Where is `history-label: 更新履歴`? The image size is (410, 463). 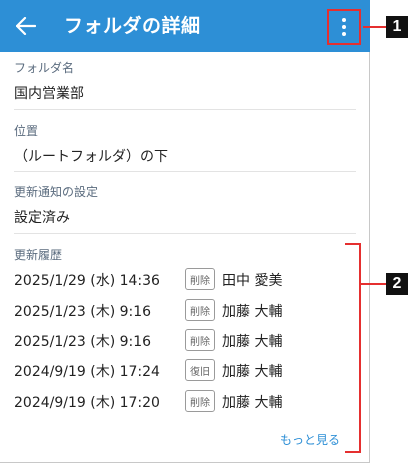
history-label: 更新履歴 is located at coordinates (38, 255).